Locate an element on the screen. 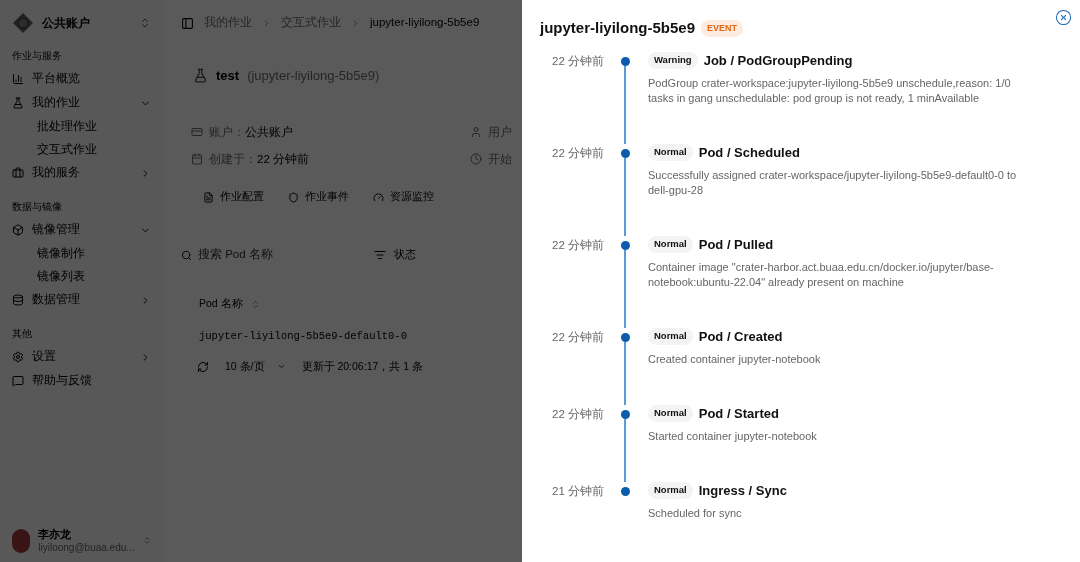 The image size is (1080, 562). shield-icon is located at coordinates (293, 197).